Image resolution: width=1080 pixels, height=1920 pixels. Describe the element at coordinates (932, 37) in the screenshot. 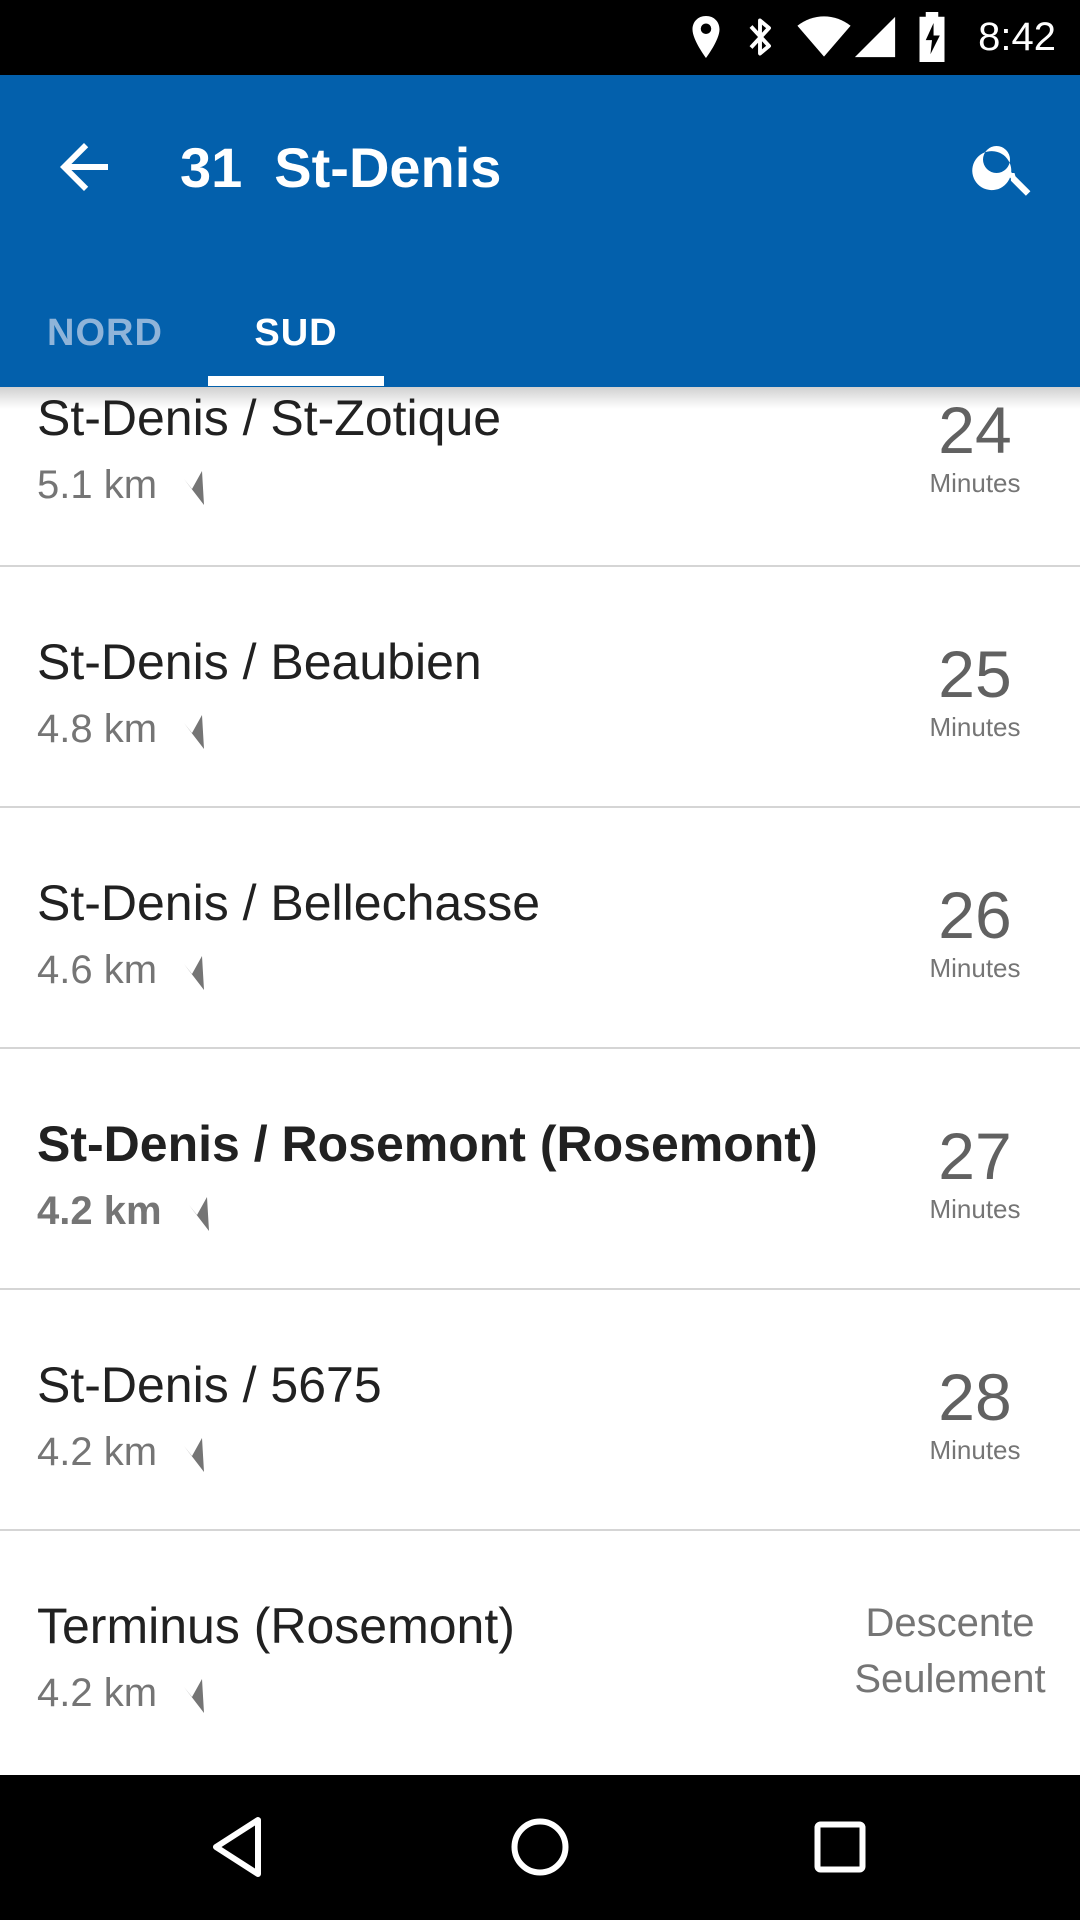

I see `battery-charging-icon` at that location.